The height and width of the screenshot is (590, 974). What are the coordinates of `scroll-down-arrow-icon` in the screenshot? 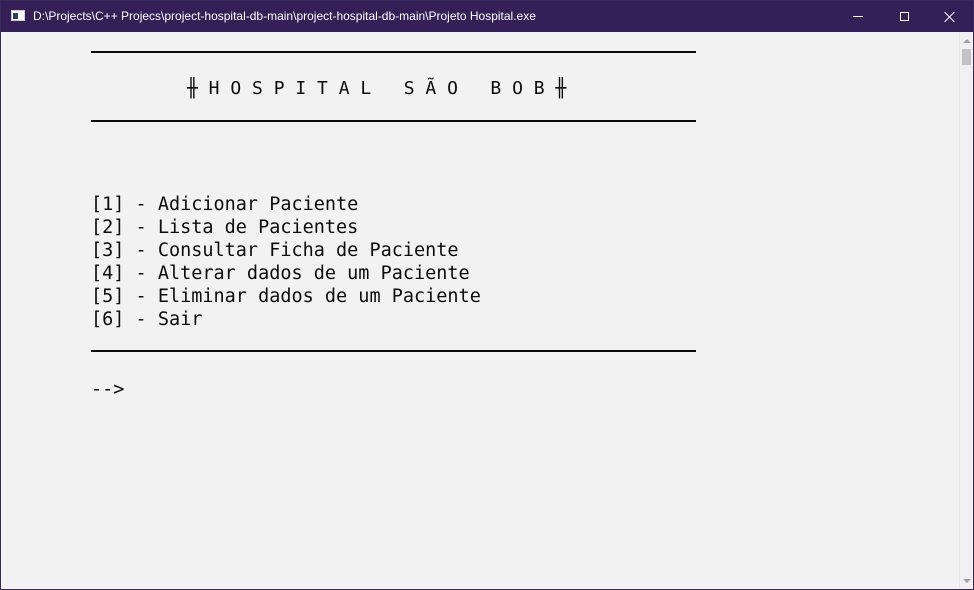 It's located at (966, 580).